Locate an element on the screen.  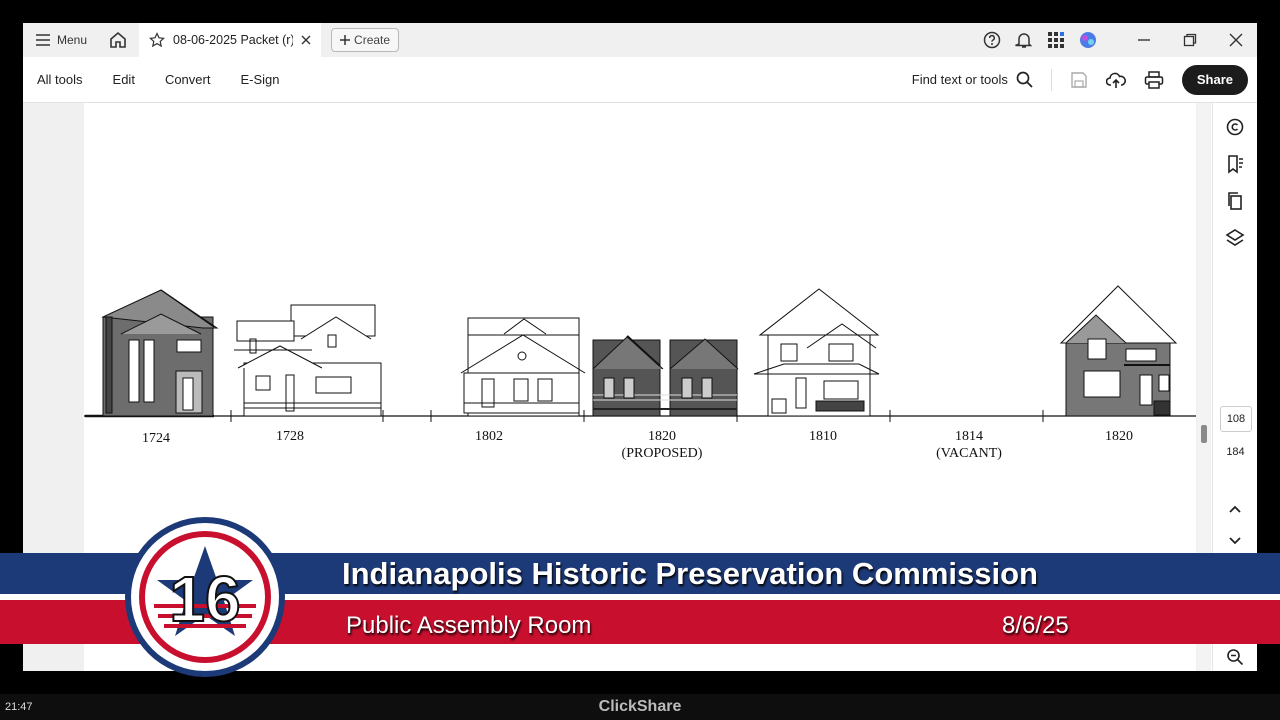
search-icon is located at coordinates (1024, 79).